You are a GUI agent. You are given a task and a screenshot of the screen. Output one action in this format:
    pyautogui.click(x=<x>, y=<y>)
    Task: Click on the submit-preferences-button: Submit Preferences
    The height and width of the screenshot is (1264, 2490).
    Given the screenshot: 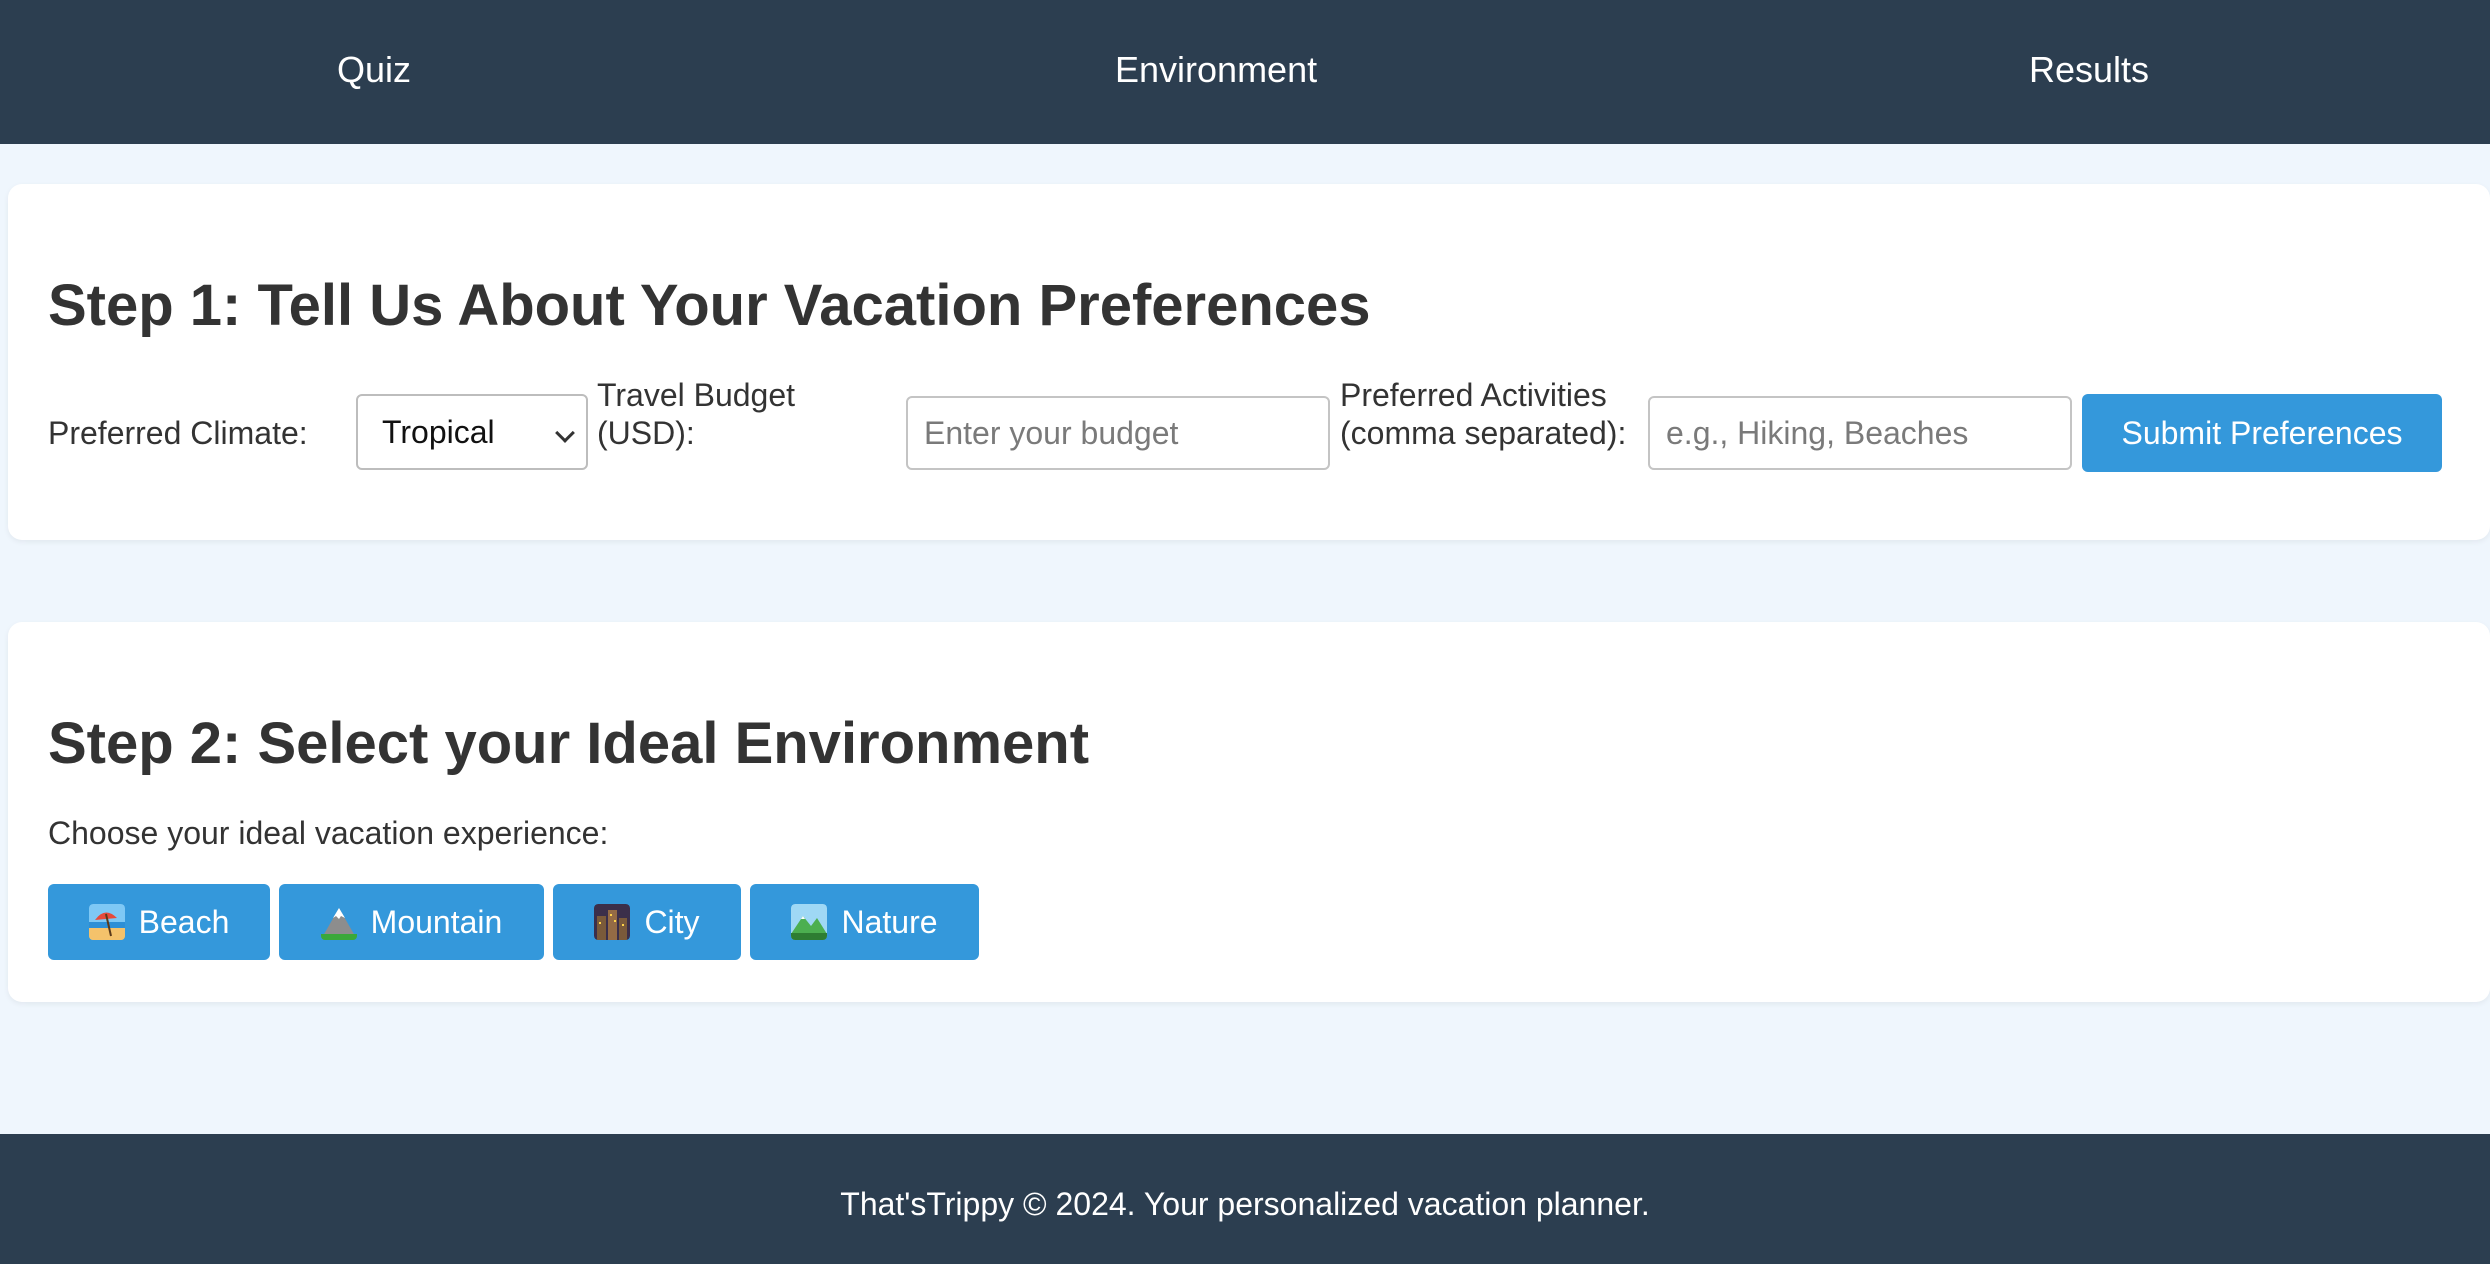 What is the action you would take?
    pyautogui.click(x=2262, y=433)
    